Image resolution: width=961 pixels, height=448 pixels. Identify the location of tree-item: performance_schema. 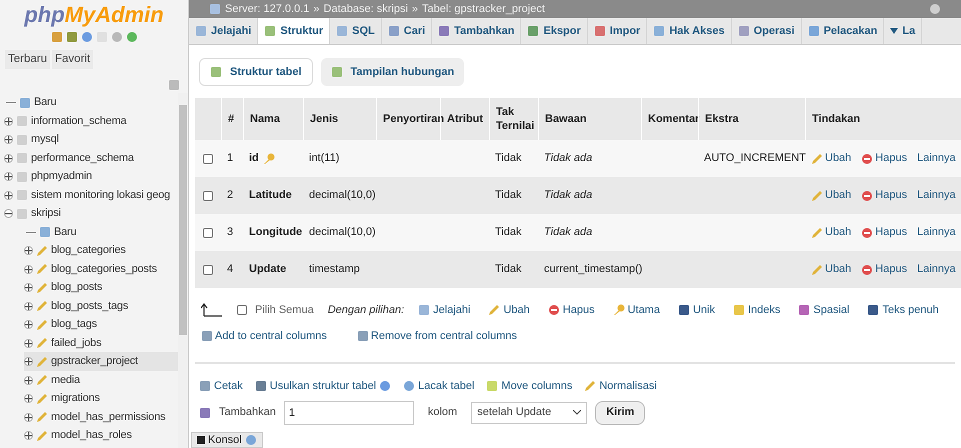
(82, 158).